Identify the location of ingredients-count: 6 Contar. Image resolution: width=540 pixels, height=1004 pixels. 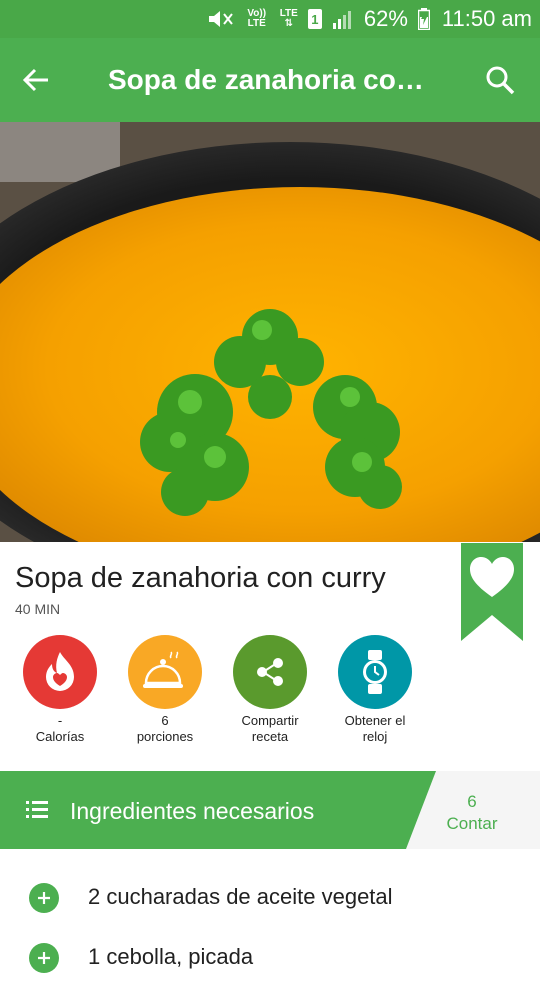
(472, 813).